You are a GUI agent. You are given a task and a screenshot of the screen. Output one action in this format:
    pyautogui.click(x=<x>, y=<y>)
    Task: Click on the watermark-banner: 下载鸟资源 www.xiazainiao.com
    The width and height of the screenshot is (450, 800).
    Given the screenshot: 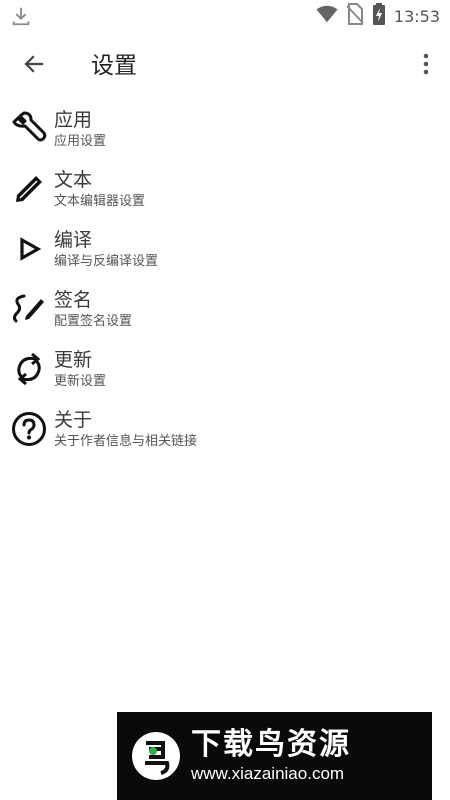 What is the action you would take?
    pyautogui.click(x=274, y=756)
    